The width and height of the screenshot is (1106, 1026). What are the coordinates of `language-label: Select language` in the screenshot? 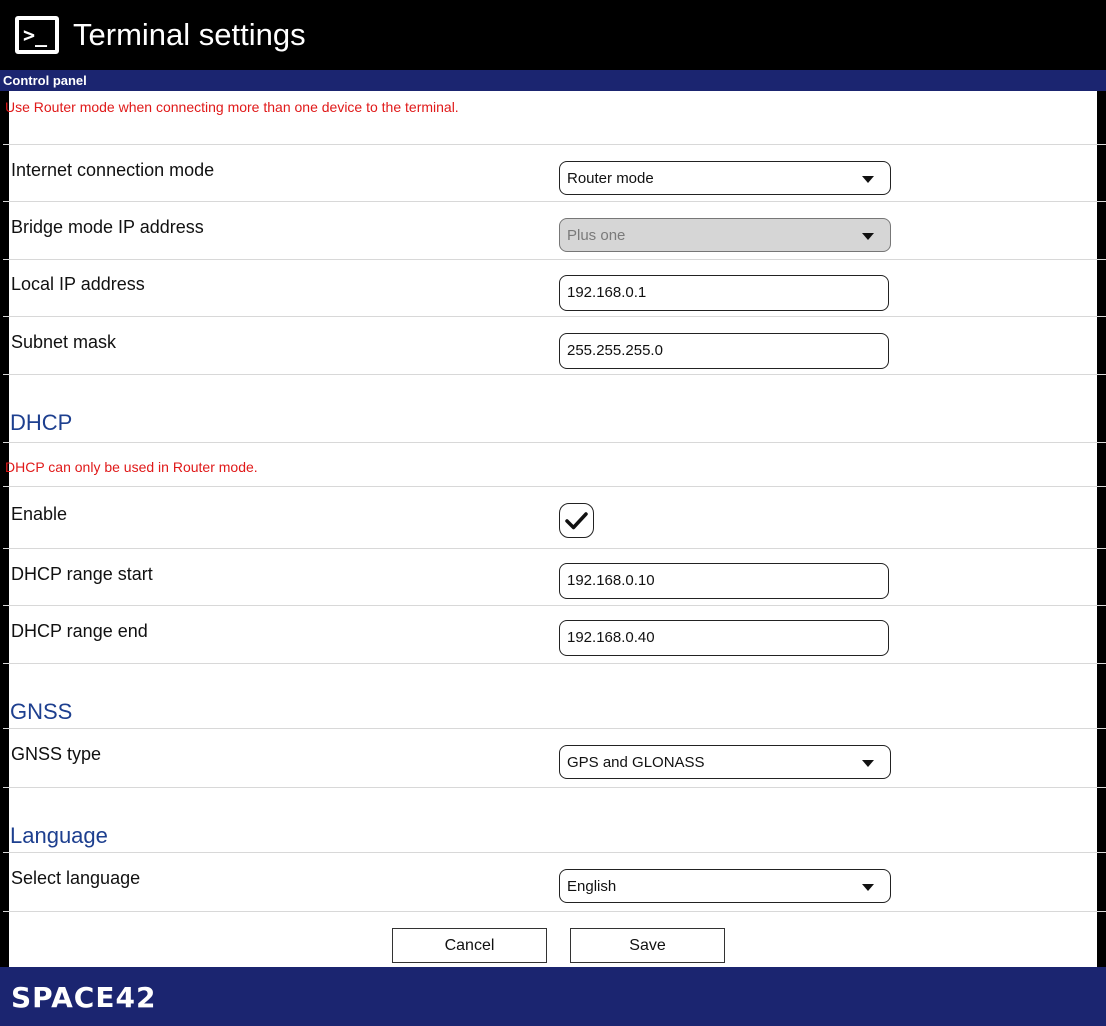 It's located at (76, 878).